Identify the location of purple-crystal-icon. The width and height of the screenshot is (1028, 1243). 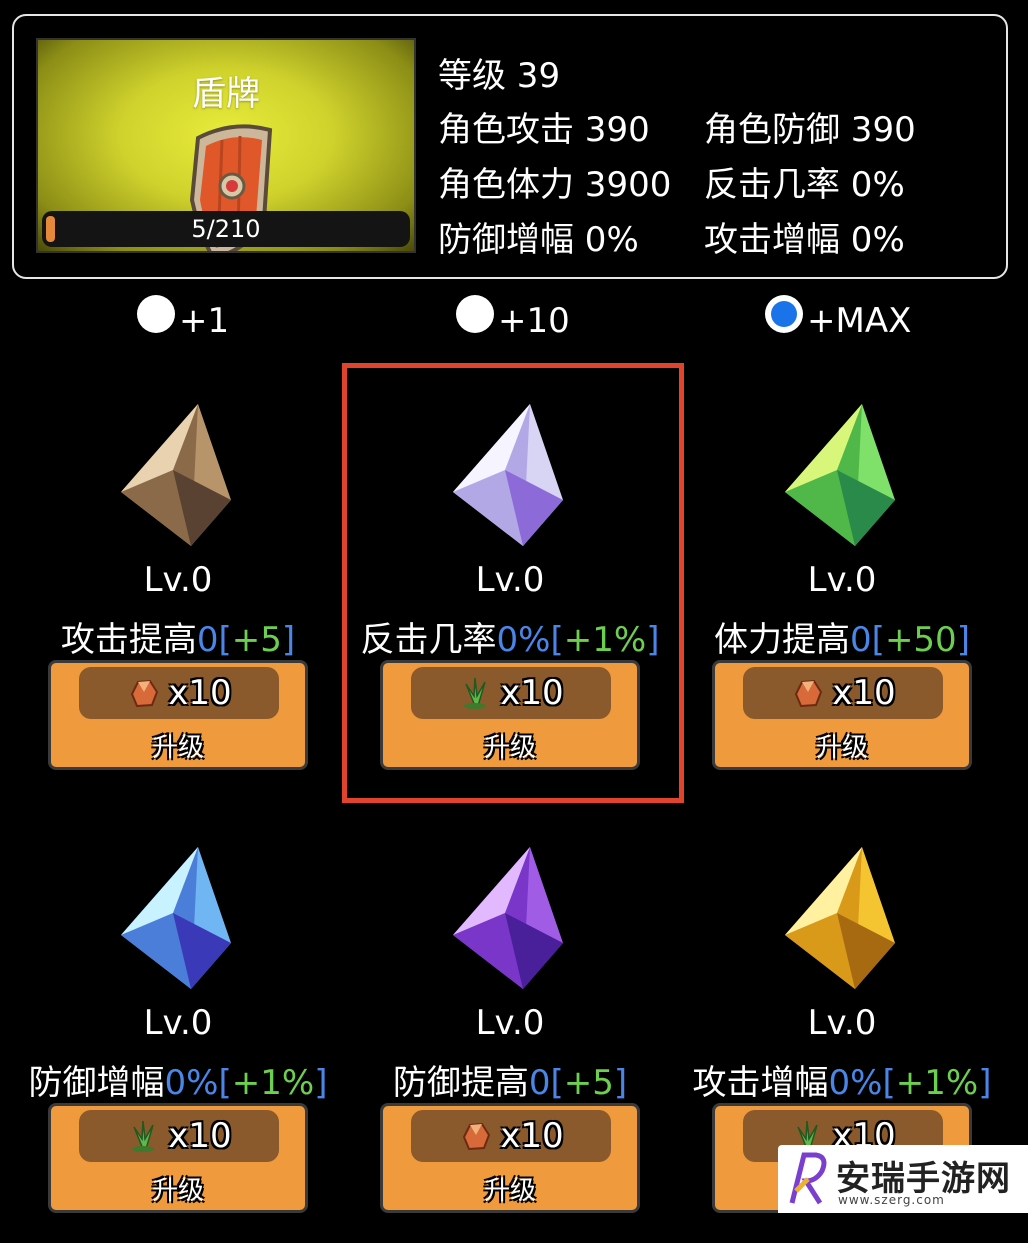
(508, 918).